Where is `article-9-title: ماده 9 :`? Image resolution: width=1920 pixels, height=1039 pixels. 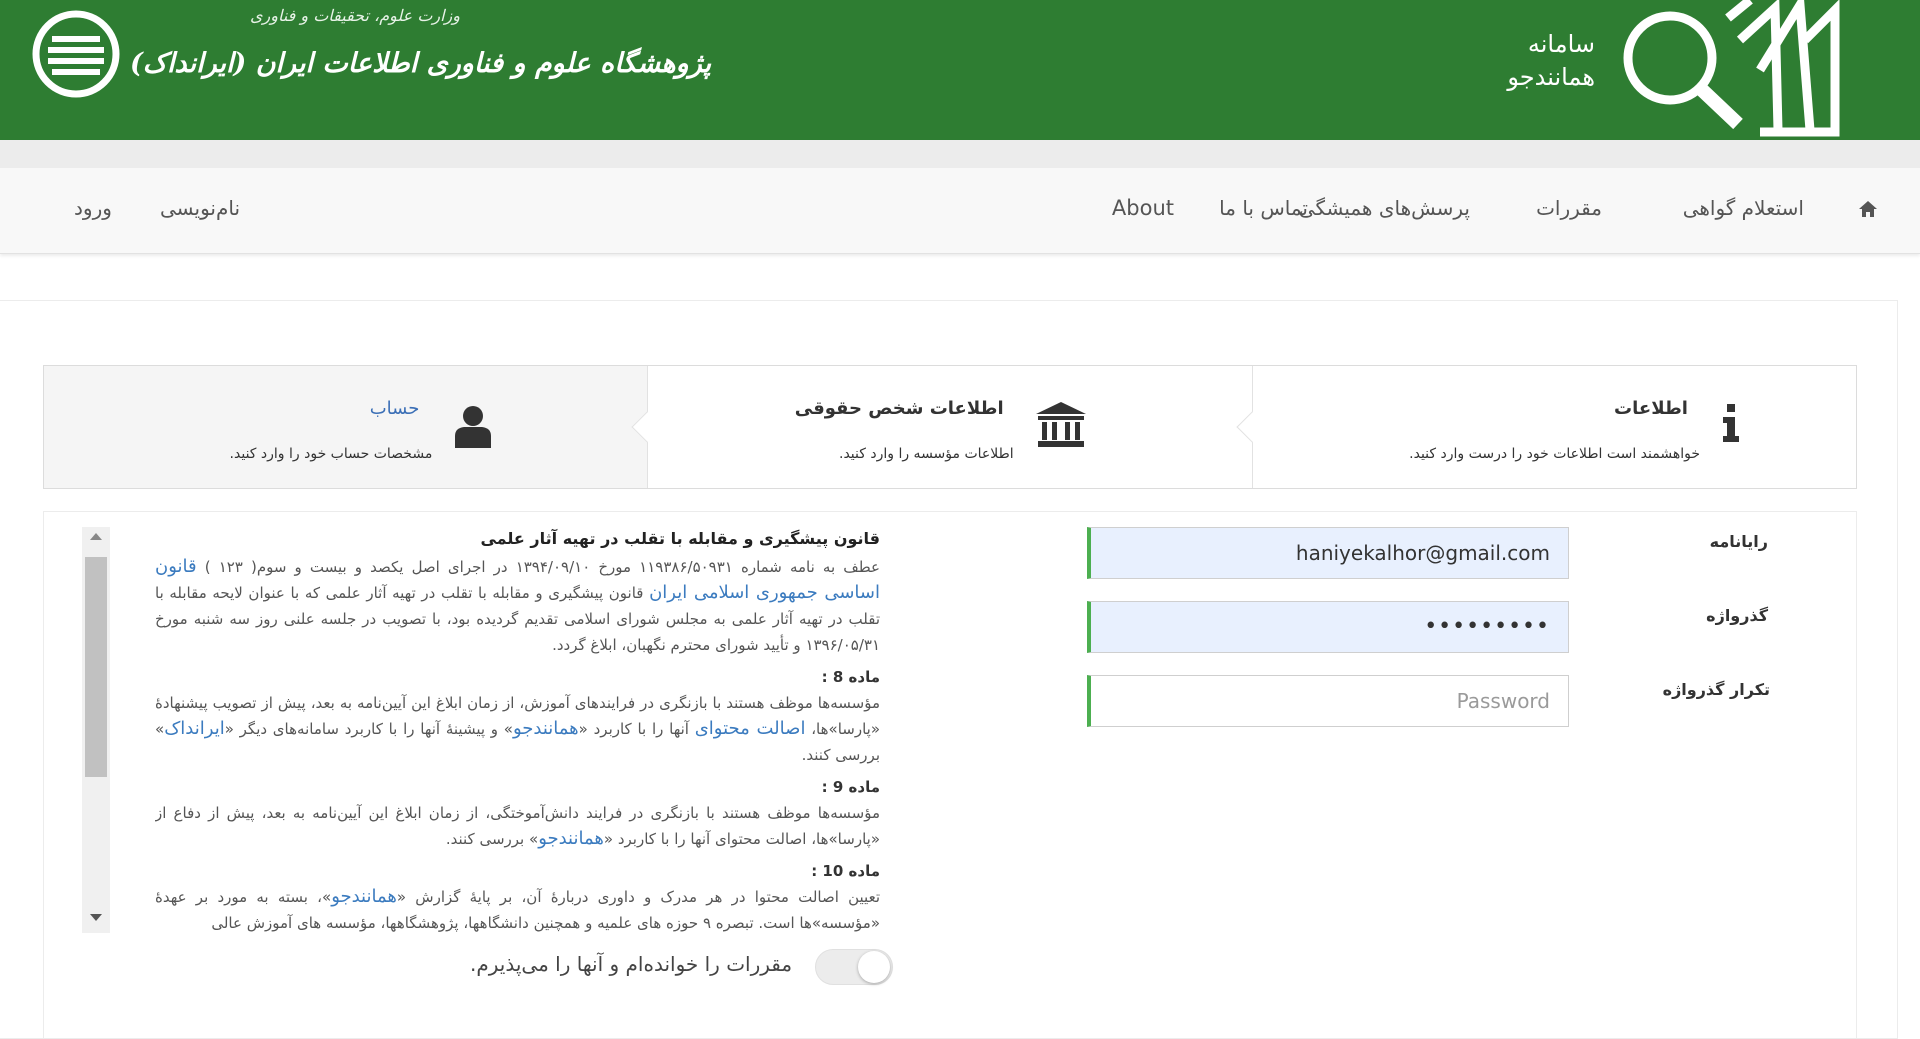 article-9-title: ماده 9 : is located at coordinates (850, 787).